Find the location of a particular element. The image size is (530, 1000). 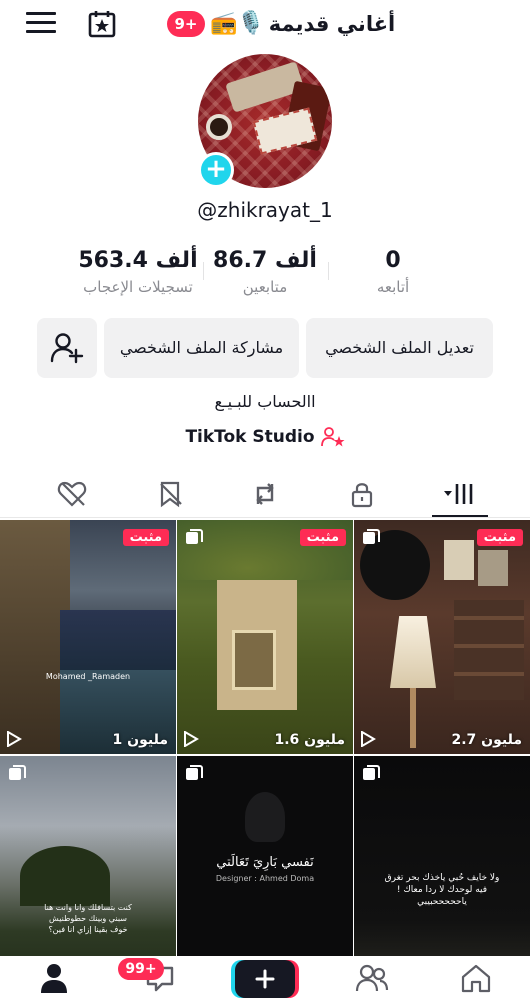

view-count: 1.6 مليون is located at coordinates (309, 740).